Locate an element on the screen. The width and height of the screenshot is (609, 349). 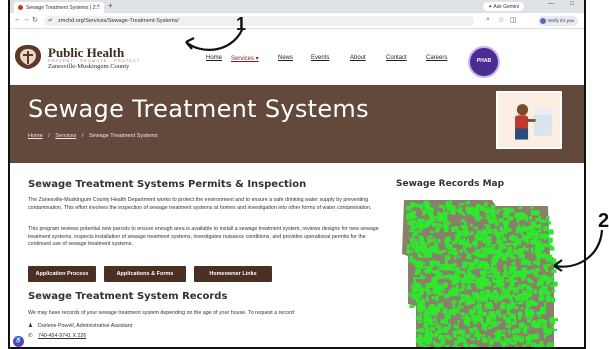
homeowner-links-button: Homeowner Links is located at coordinates (233, 274).